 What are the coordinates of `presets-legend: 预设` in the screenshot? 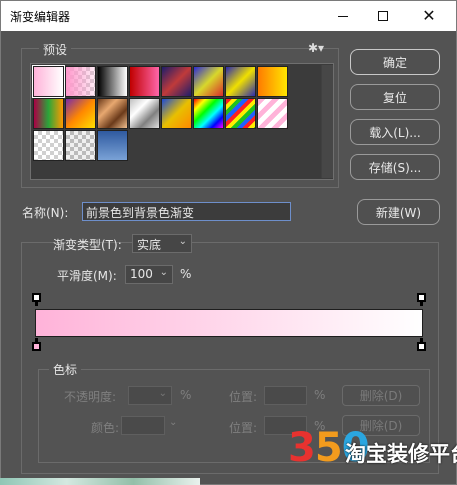 It's located at (55, 49).